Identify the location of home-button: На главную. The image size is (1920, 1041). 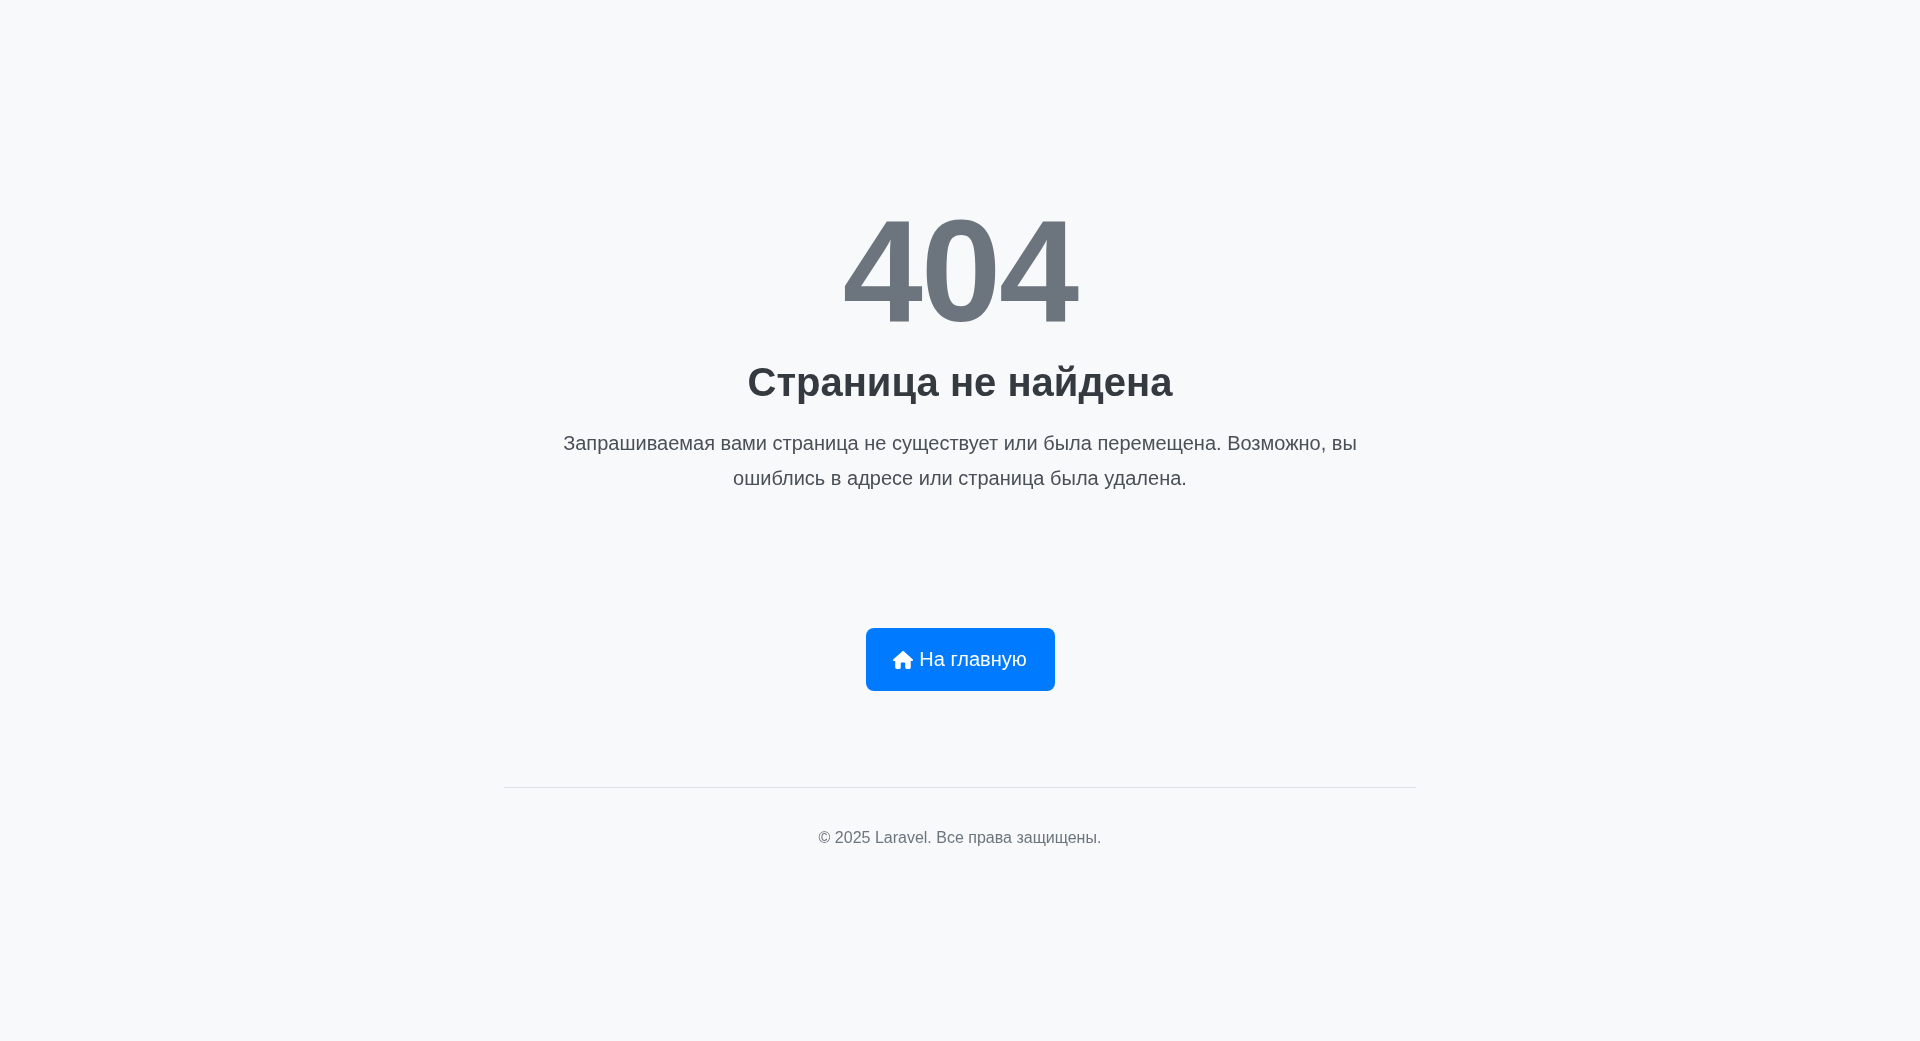
(960, 659).